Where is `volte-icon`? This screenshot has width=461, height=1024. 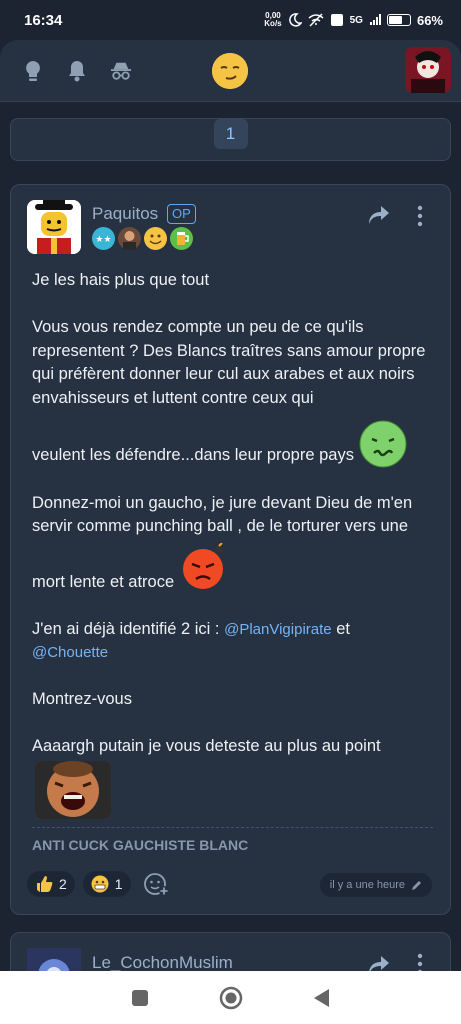 volte-icon is located at coordinates (336, 20).